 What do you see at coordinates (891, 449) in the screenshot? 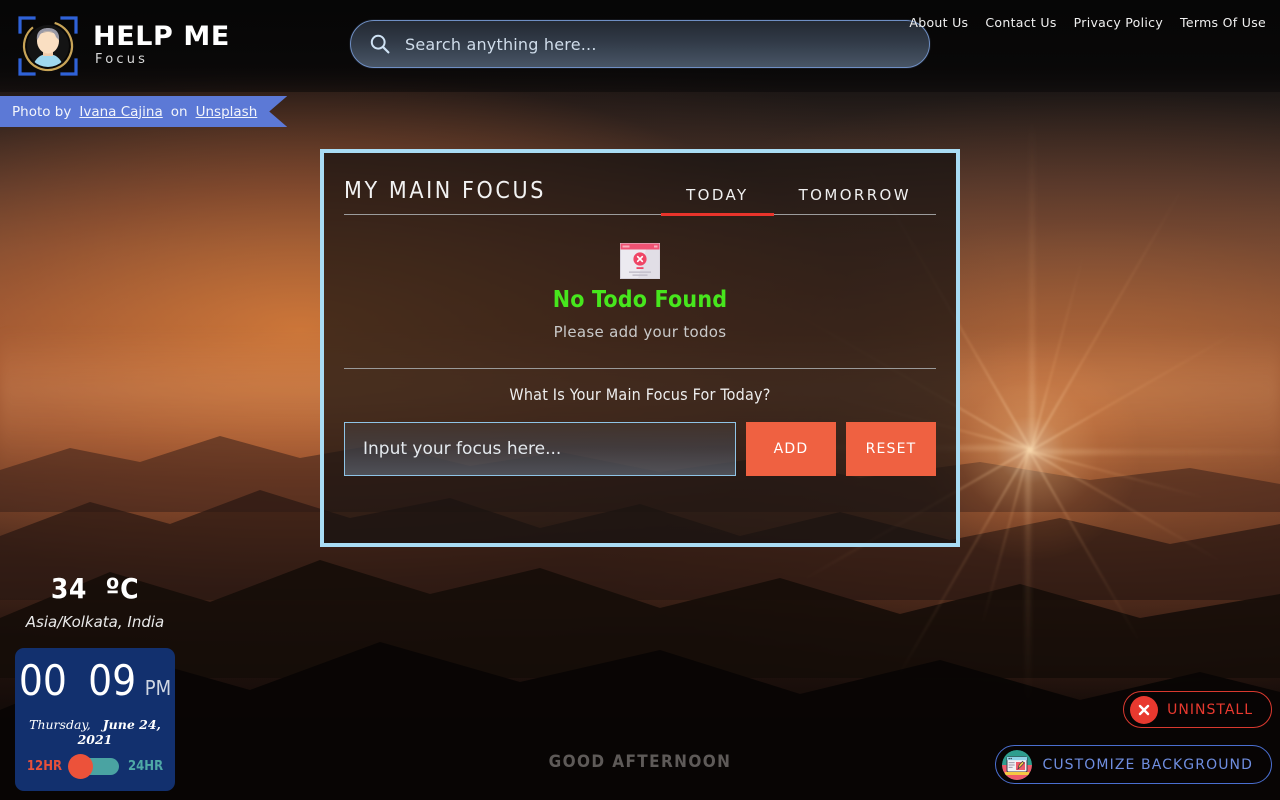
I see `reset-button: RESET` at bounding box center [891, 449].